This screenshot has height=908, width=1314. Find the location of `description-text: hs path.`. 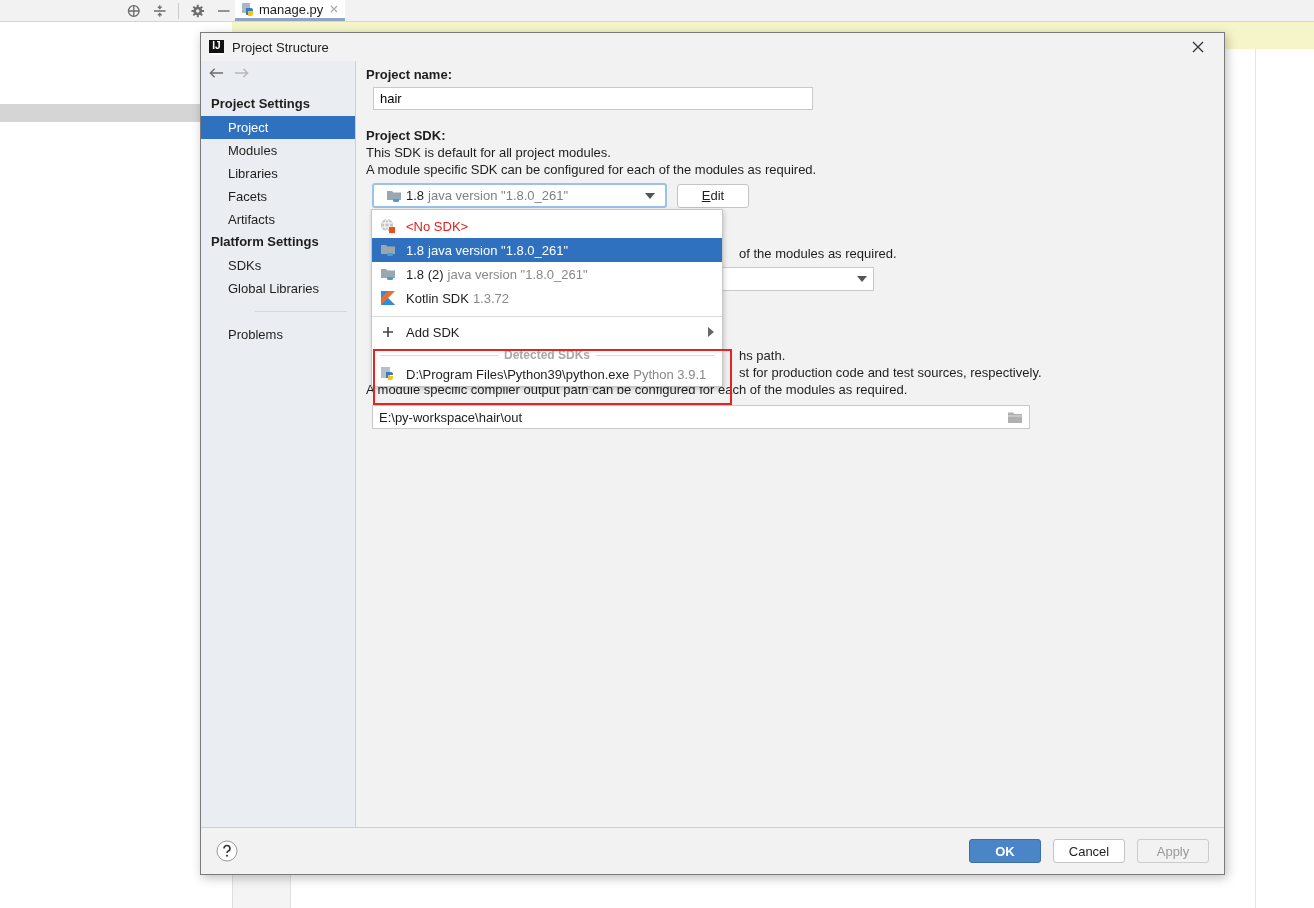

description-text: hs path. is located at coordinates (762, 355).